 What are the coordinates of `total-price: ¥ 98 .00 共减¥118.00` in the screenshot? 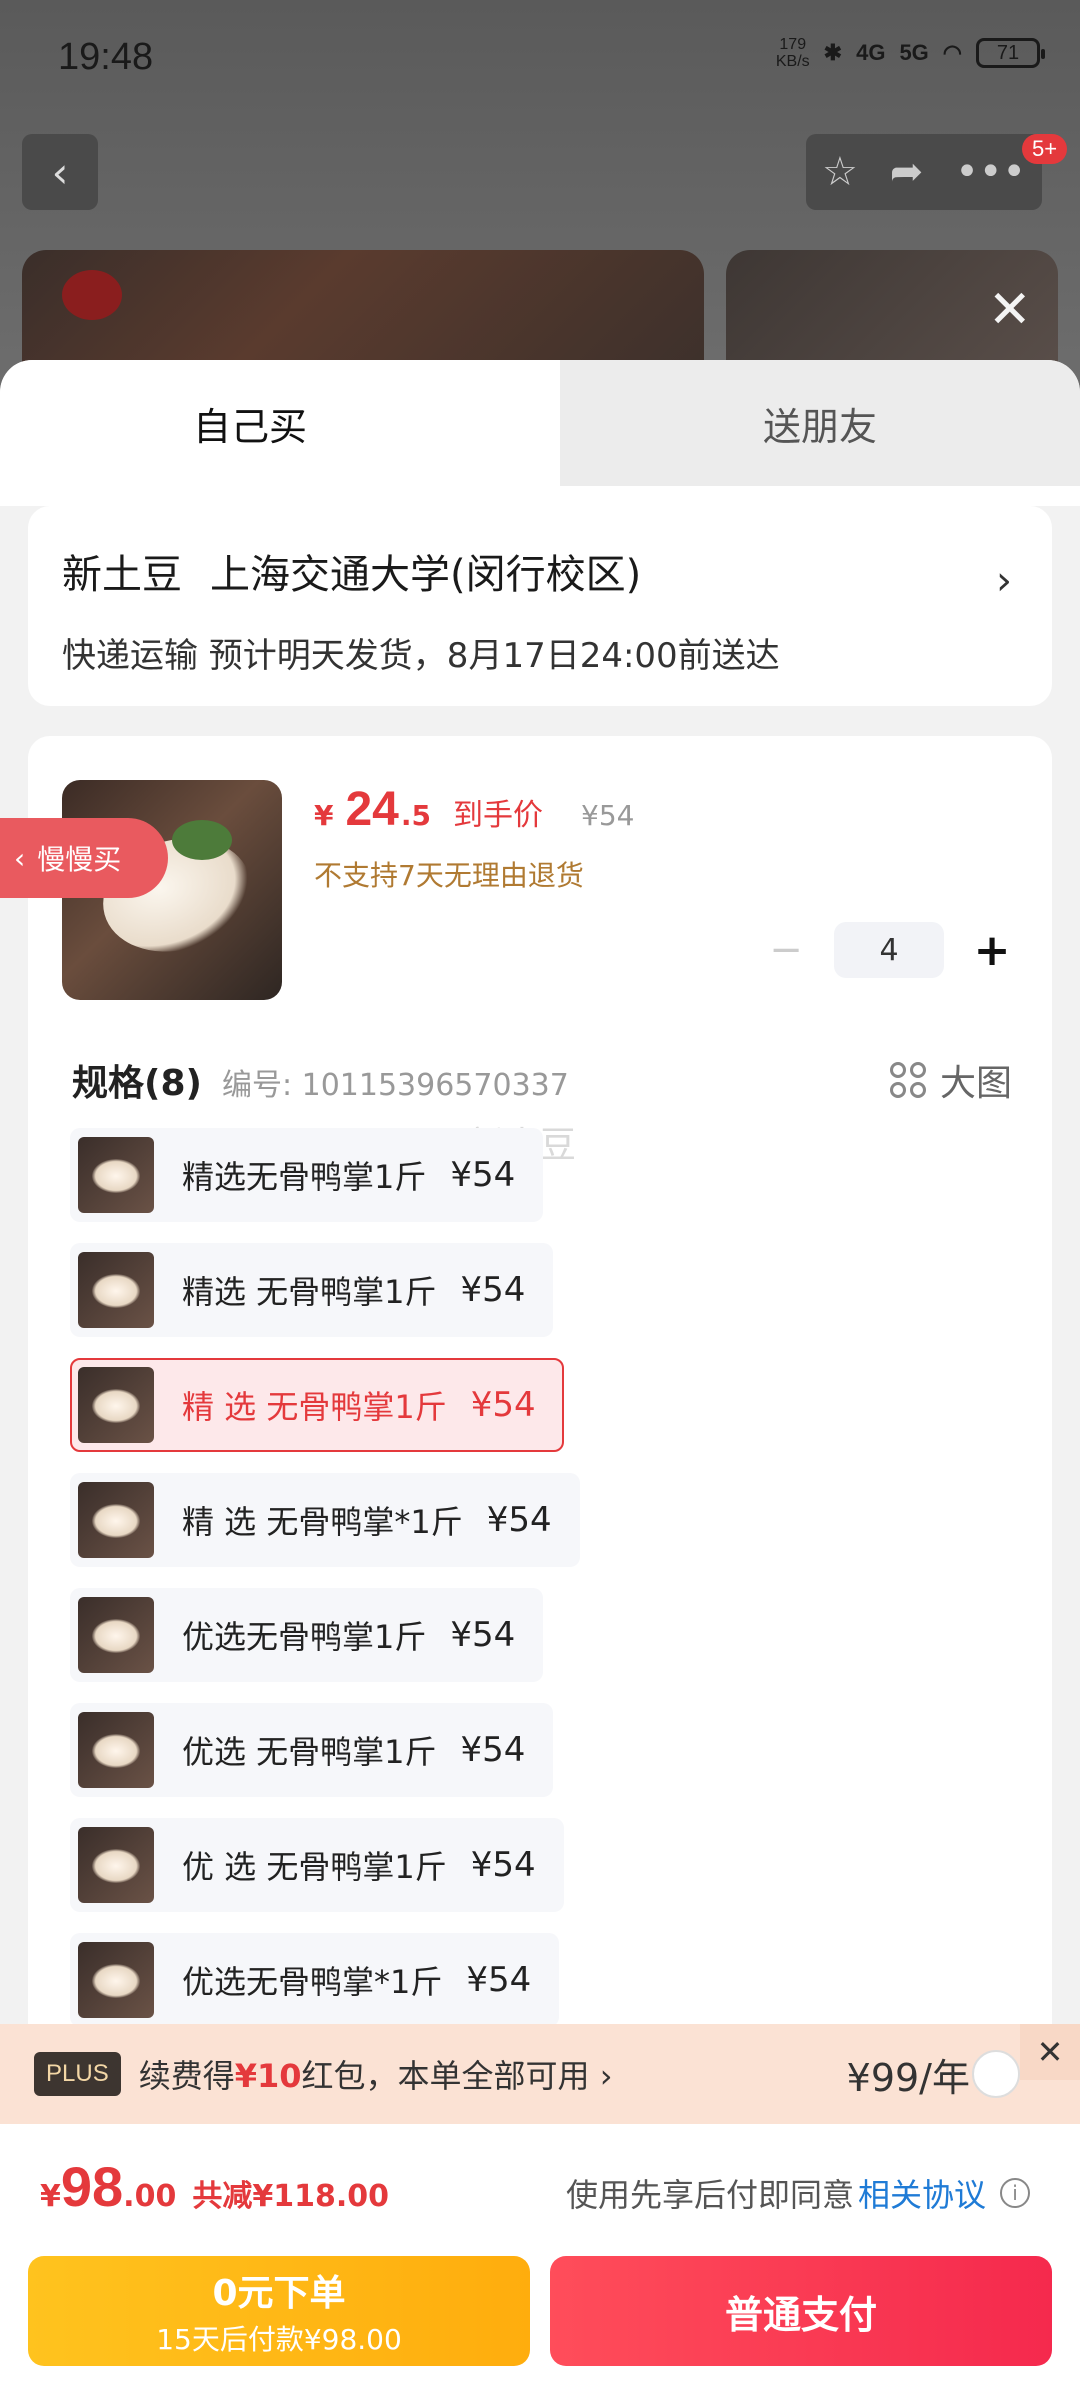 It's located at (214, 2186).